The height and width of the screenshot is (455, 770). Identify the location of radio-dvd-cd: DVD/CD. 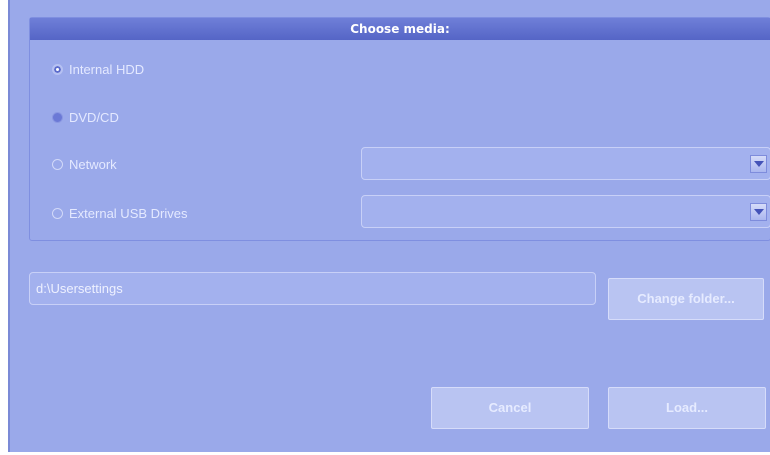
(85, 117).